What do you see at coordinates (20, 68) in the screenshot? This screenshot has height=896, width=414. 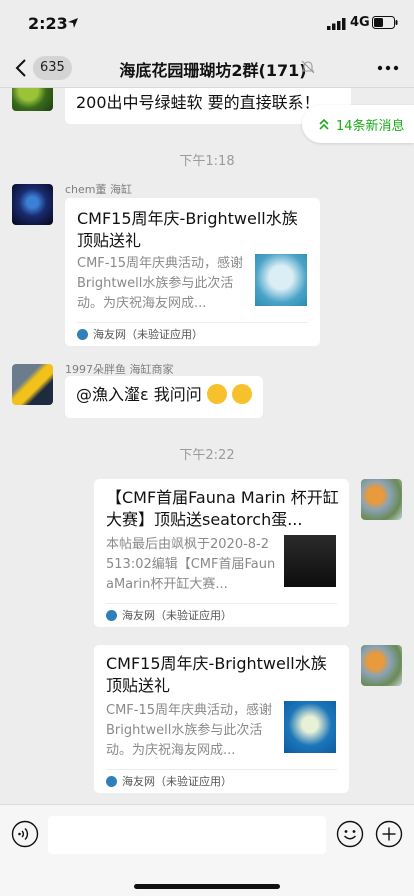 I see `chevron-left-icon` at bounding box center [20, 68].